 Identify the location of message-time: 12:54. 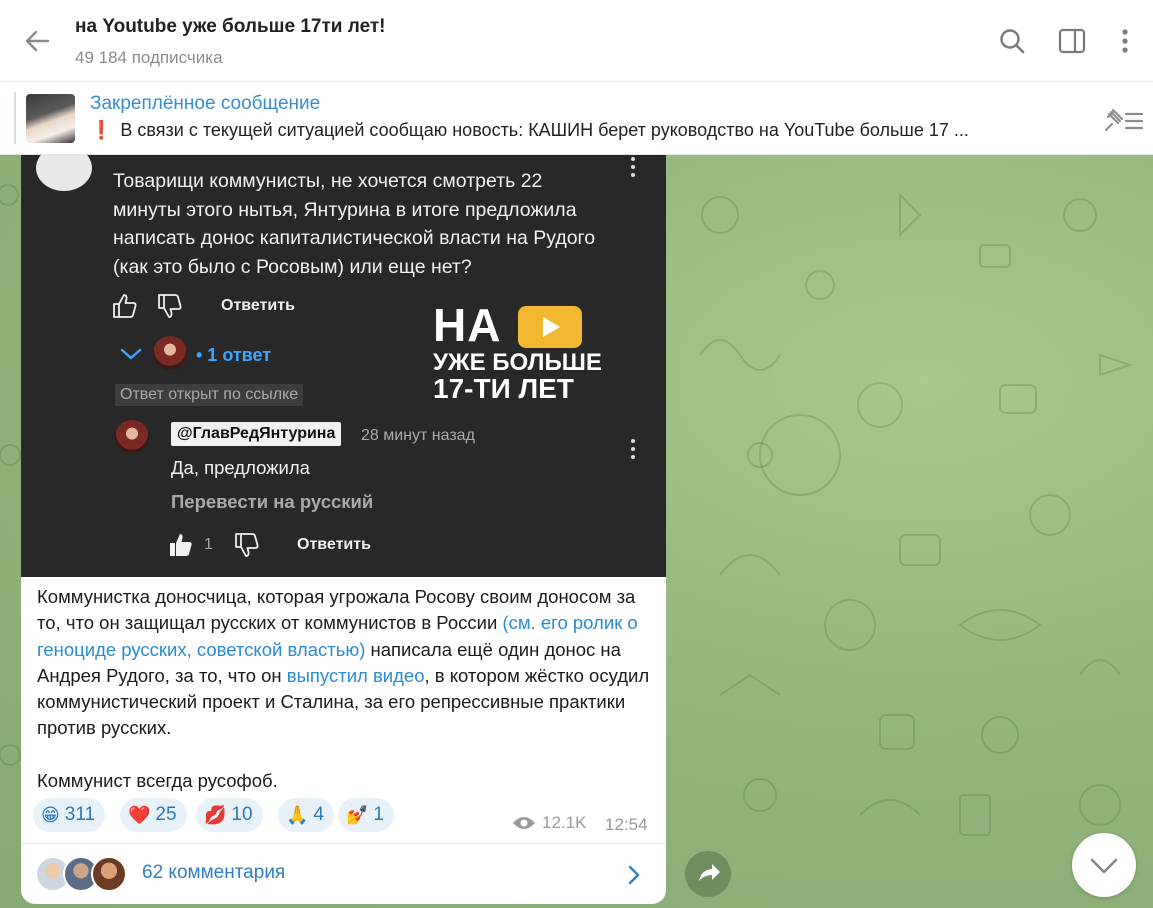
(626, 824).